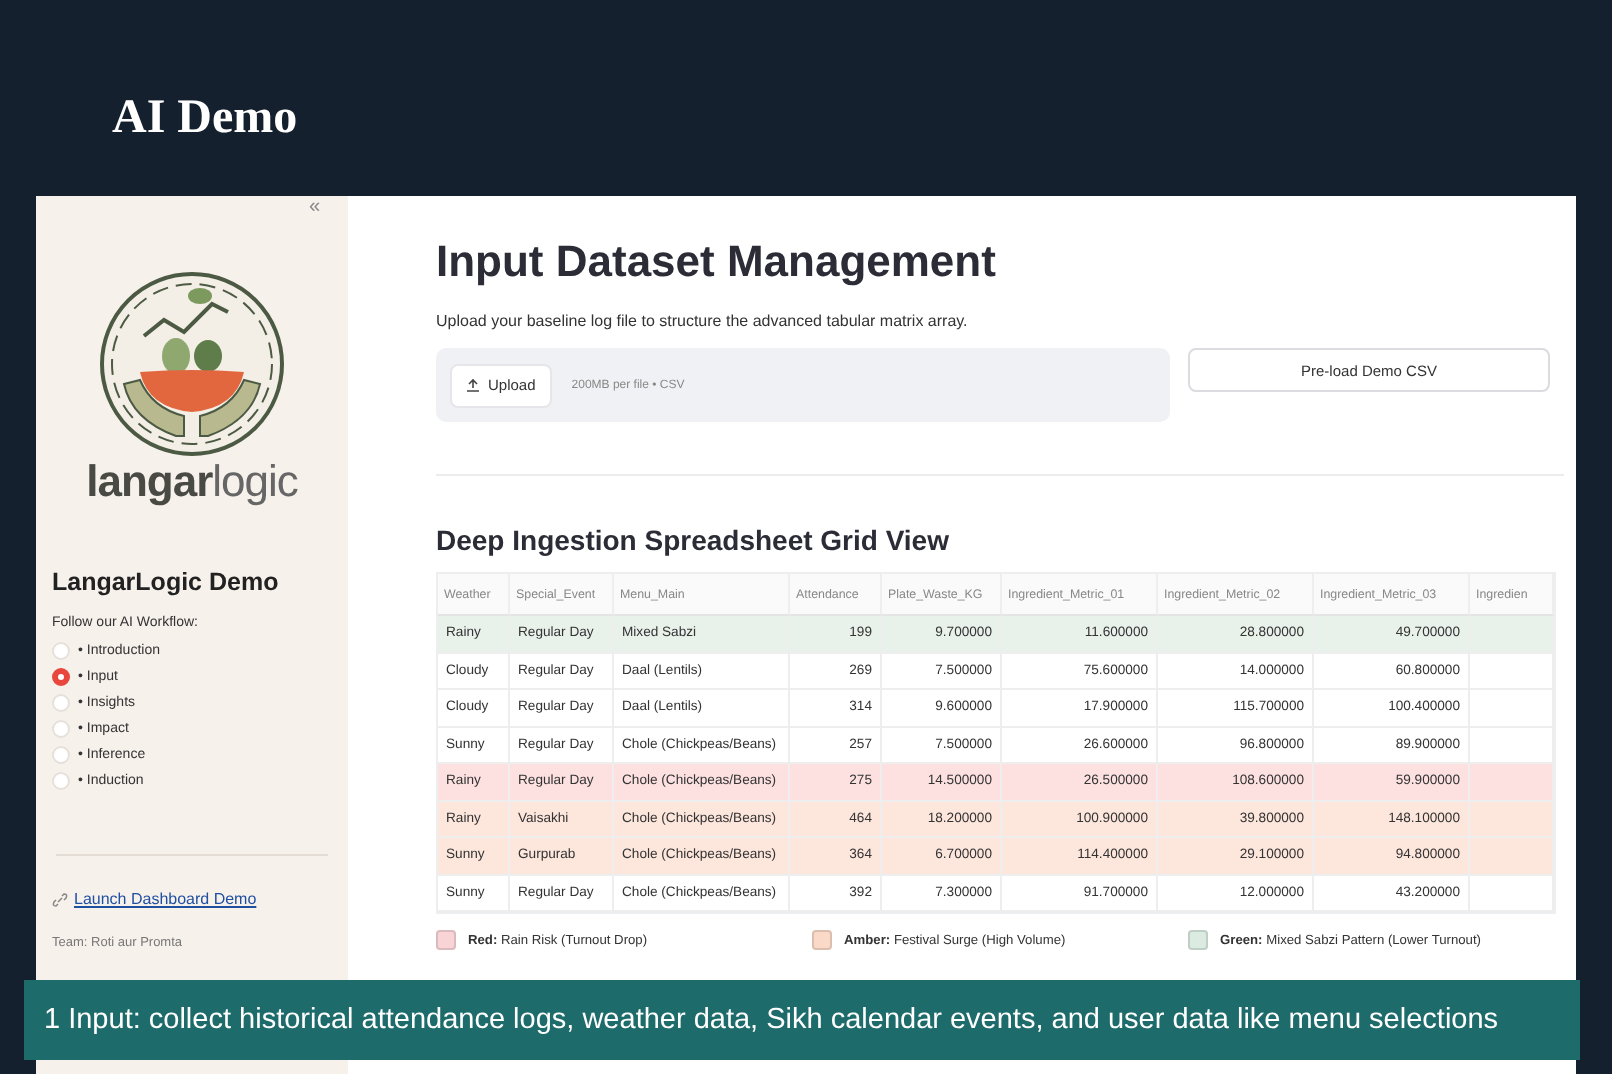 The height and width of the screenshot is (1074, 1612). I want to click on logo-emblem-icon, so click(192, 364).